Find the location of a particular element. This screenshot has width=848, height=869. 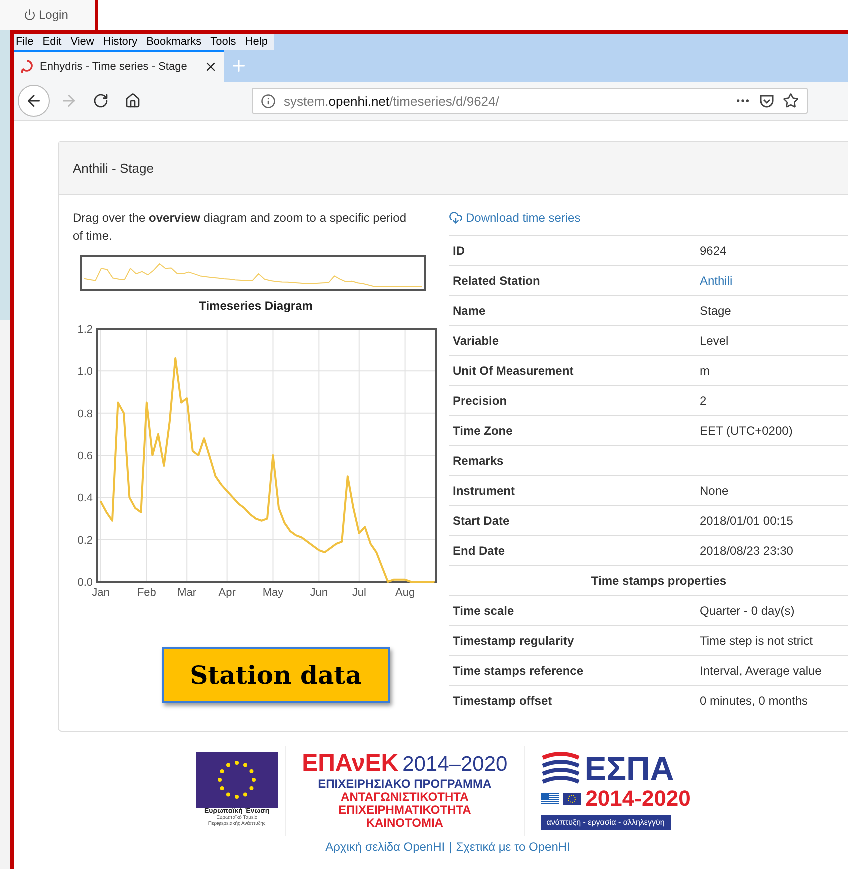

power-icon is located at coordinates (30, 15).